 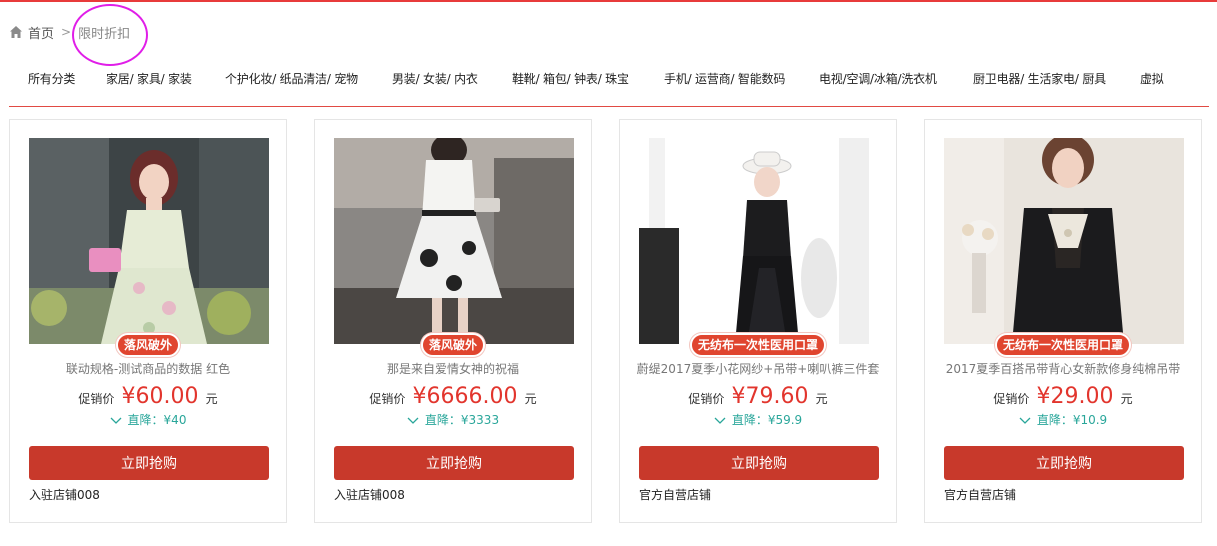 I want to click on category-link-virtual: 虚拟, so click(x=1152, y=78).